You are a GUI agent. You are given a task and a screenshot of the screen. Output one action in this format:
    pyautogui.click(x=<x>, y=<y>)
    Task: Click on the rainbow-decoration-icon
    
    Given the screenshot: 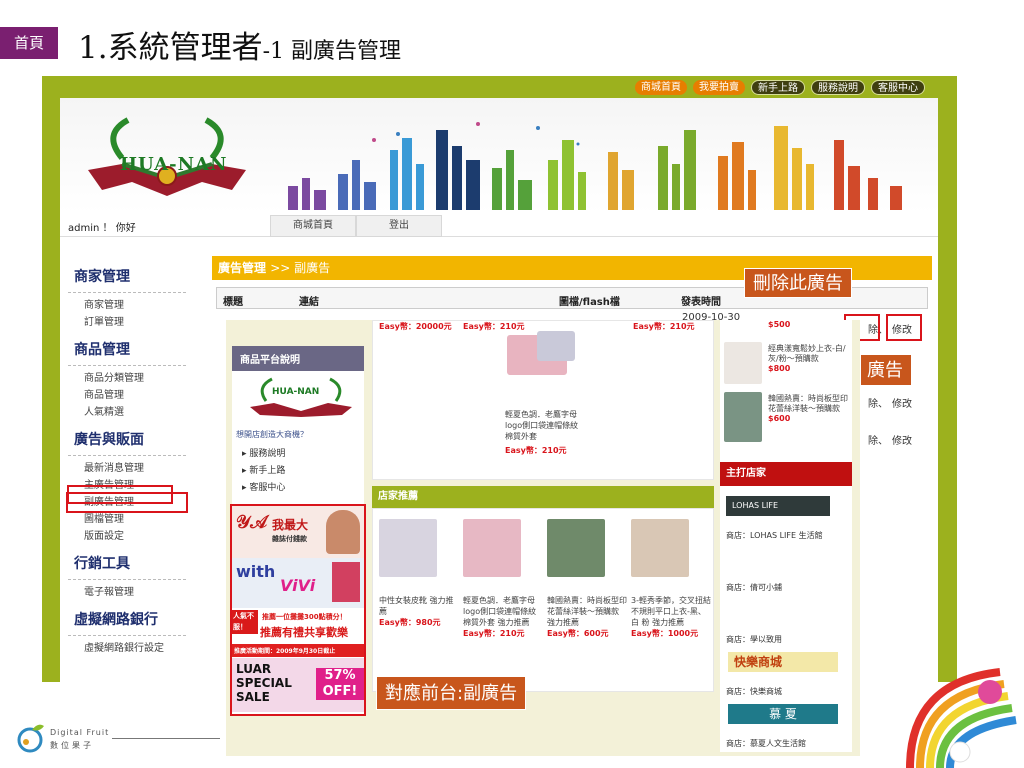 What is the action you would take?
    pyautogui.click(x=961, y=718)
    